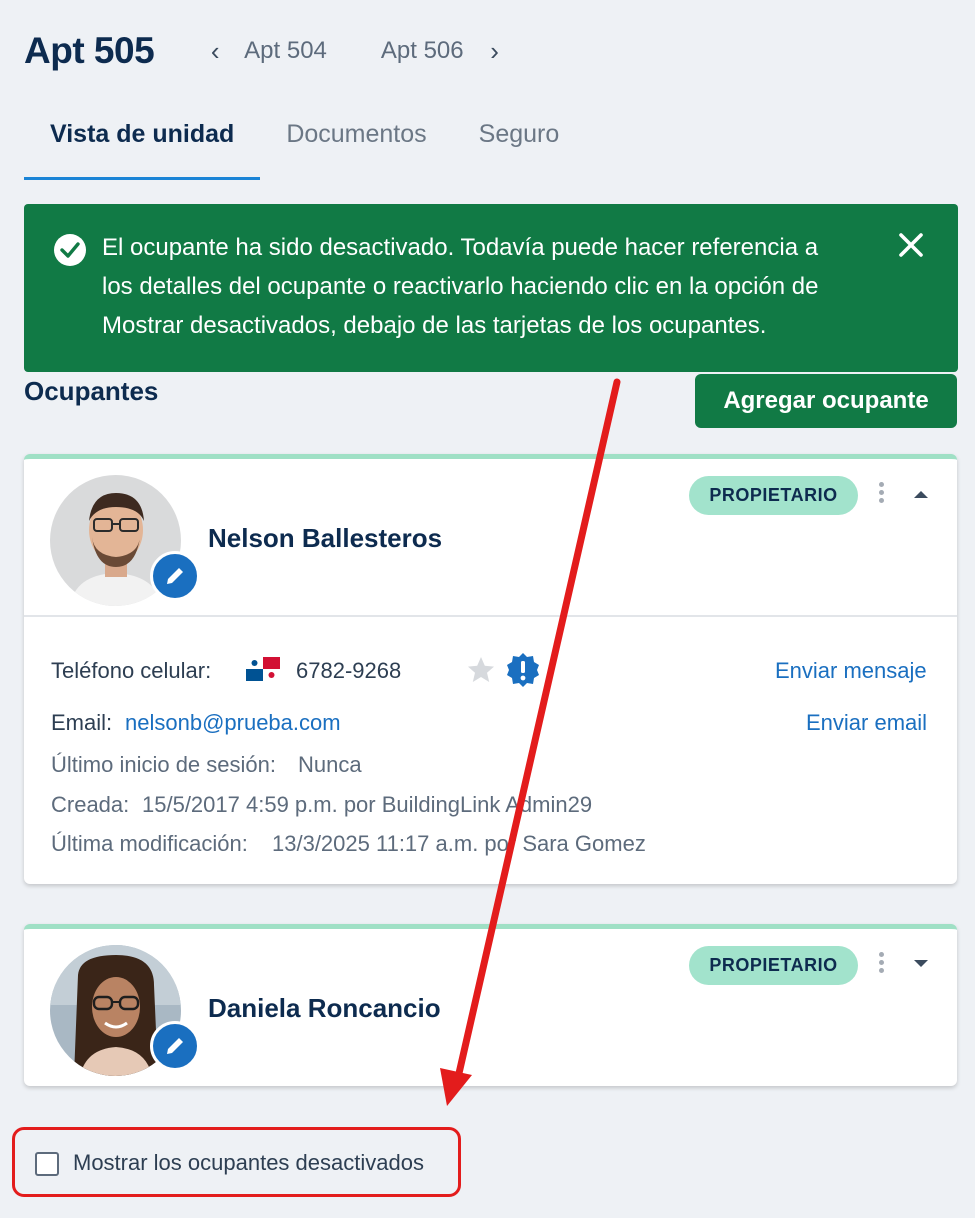 This screenshot has width=975, height=1218. Describe the element at coordinates (349, 670) in the screenshot. I see `phone-number: 6782-9268` at that location.